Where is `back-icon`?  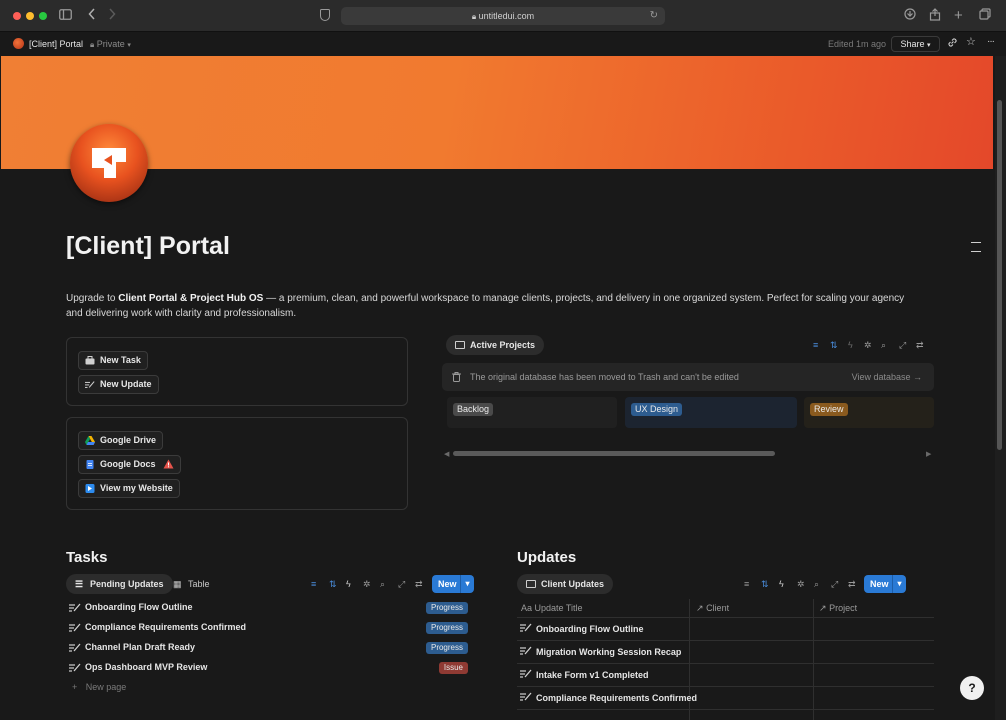
back-icon is located at coordinates (92, 16).